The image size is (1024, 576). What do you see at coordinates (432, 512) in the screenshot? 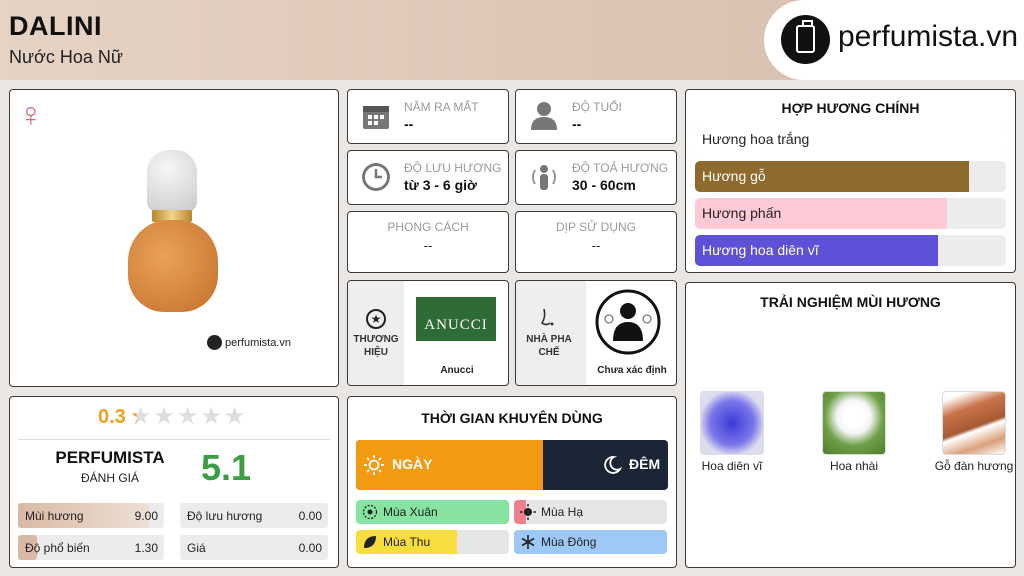
I see `season-spring: Mùa Xuân` at bounding box center [432, 512].